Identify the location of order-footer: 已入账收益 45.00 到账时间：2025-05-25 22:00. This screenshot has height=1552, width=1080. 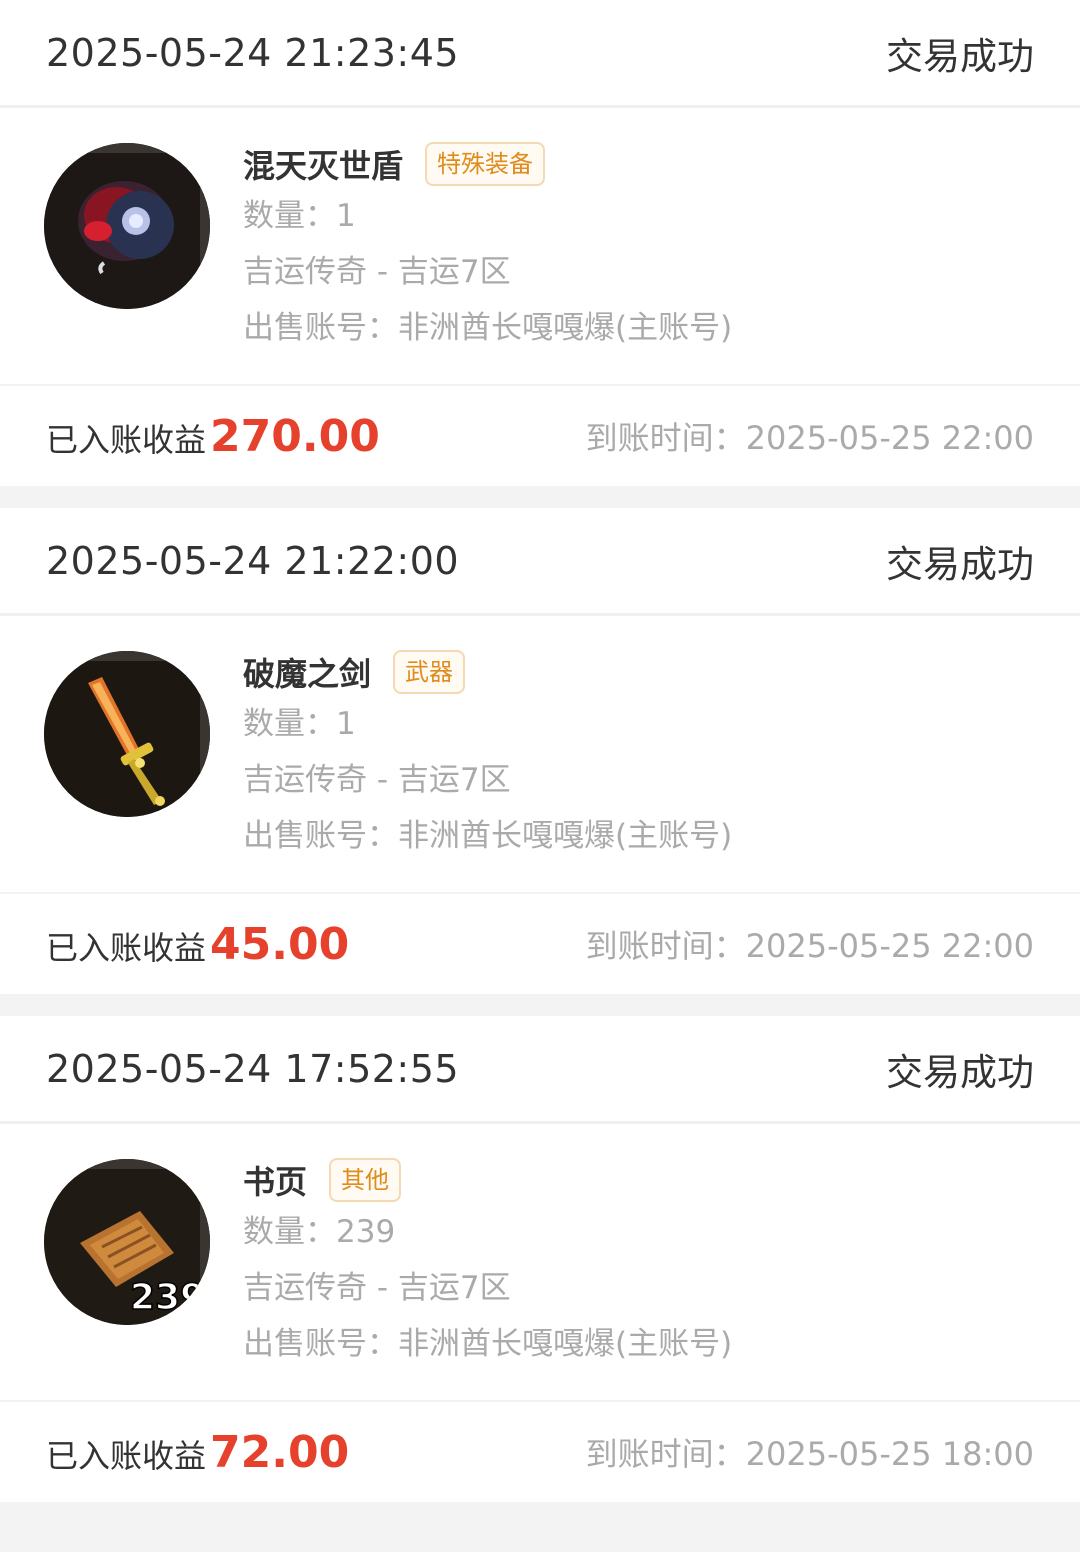
(540, 944).